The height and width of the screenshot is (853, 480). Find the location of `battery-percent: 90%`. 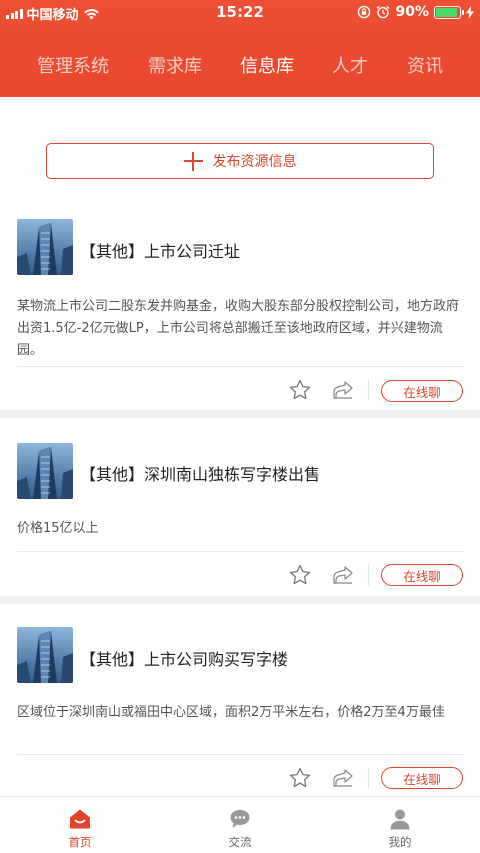

battery-percent: 90% is located at coordinates (412, 12).